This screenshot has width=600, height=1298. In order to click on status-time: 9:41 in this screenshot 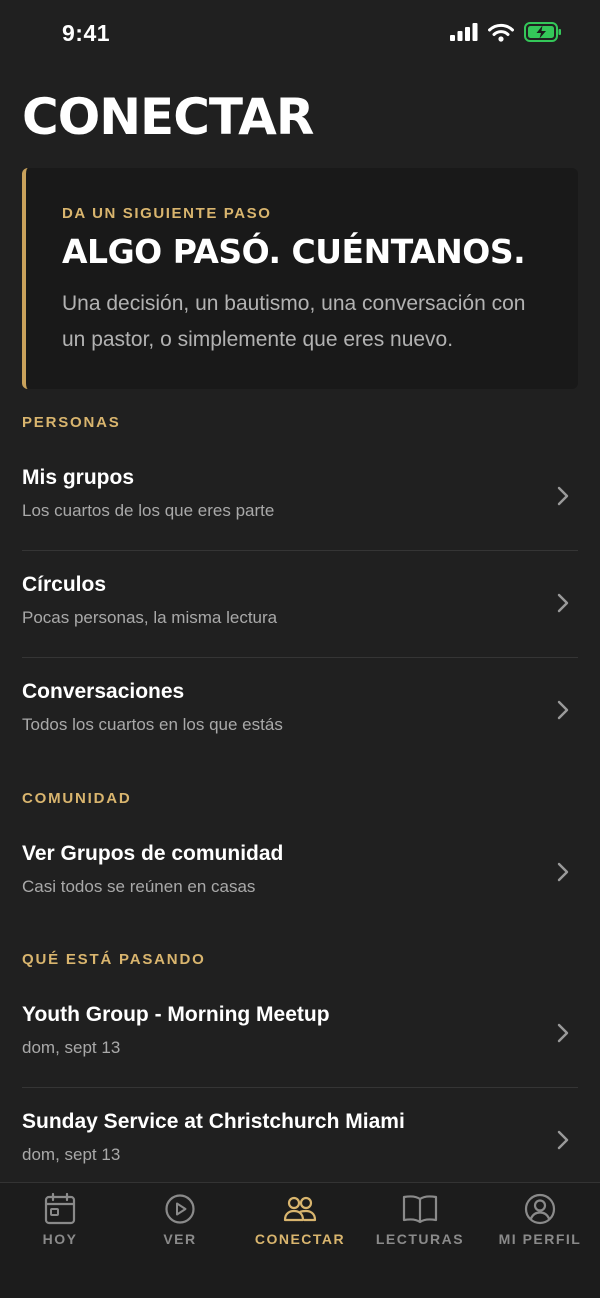, I will do `click(86, 33)`.